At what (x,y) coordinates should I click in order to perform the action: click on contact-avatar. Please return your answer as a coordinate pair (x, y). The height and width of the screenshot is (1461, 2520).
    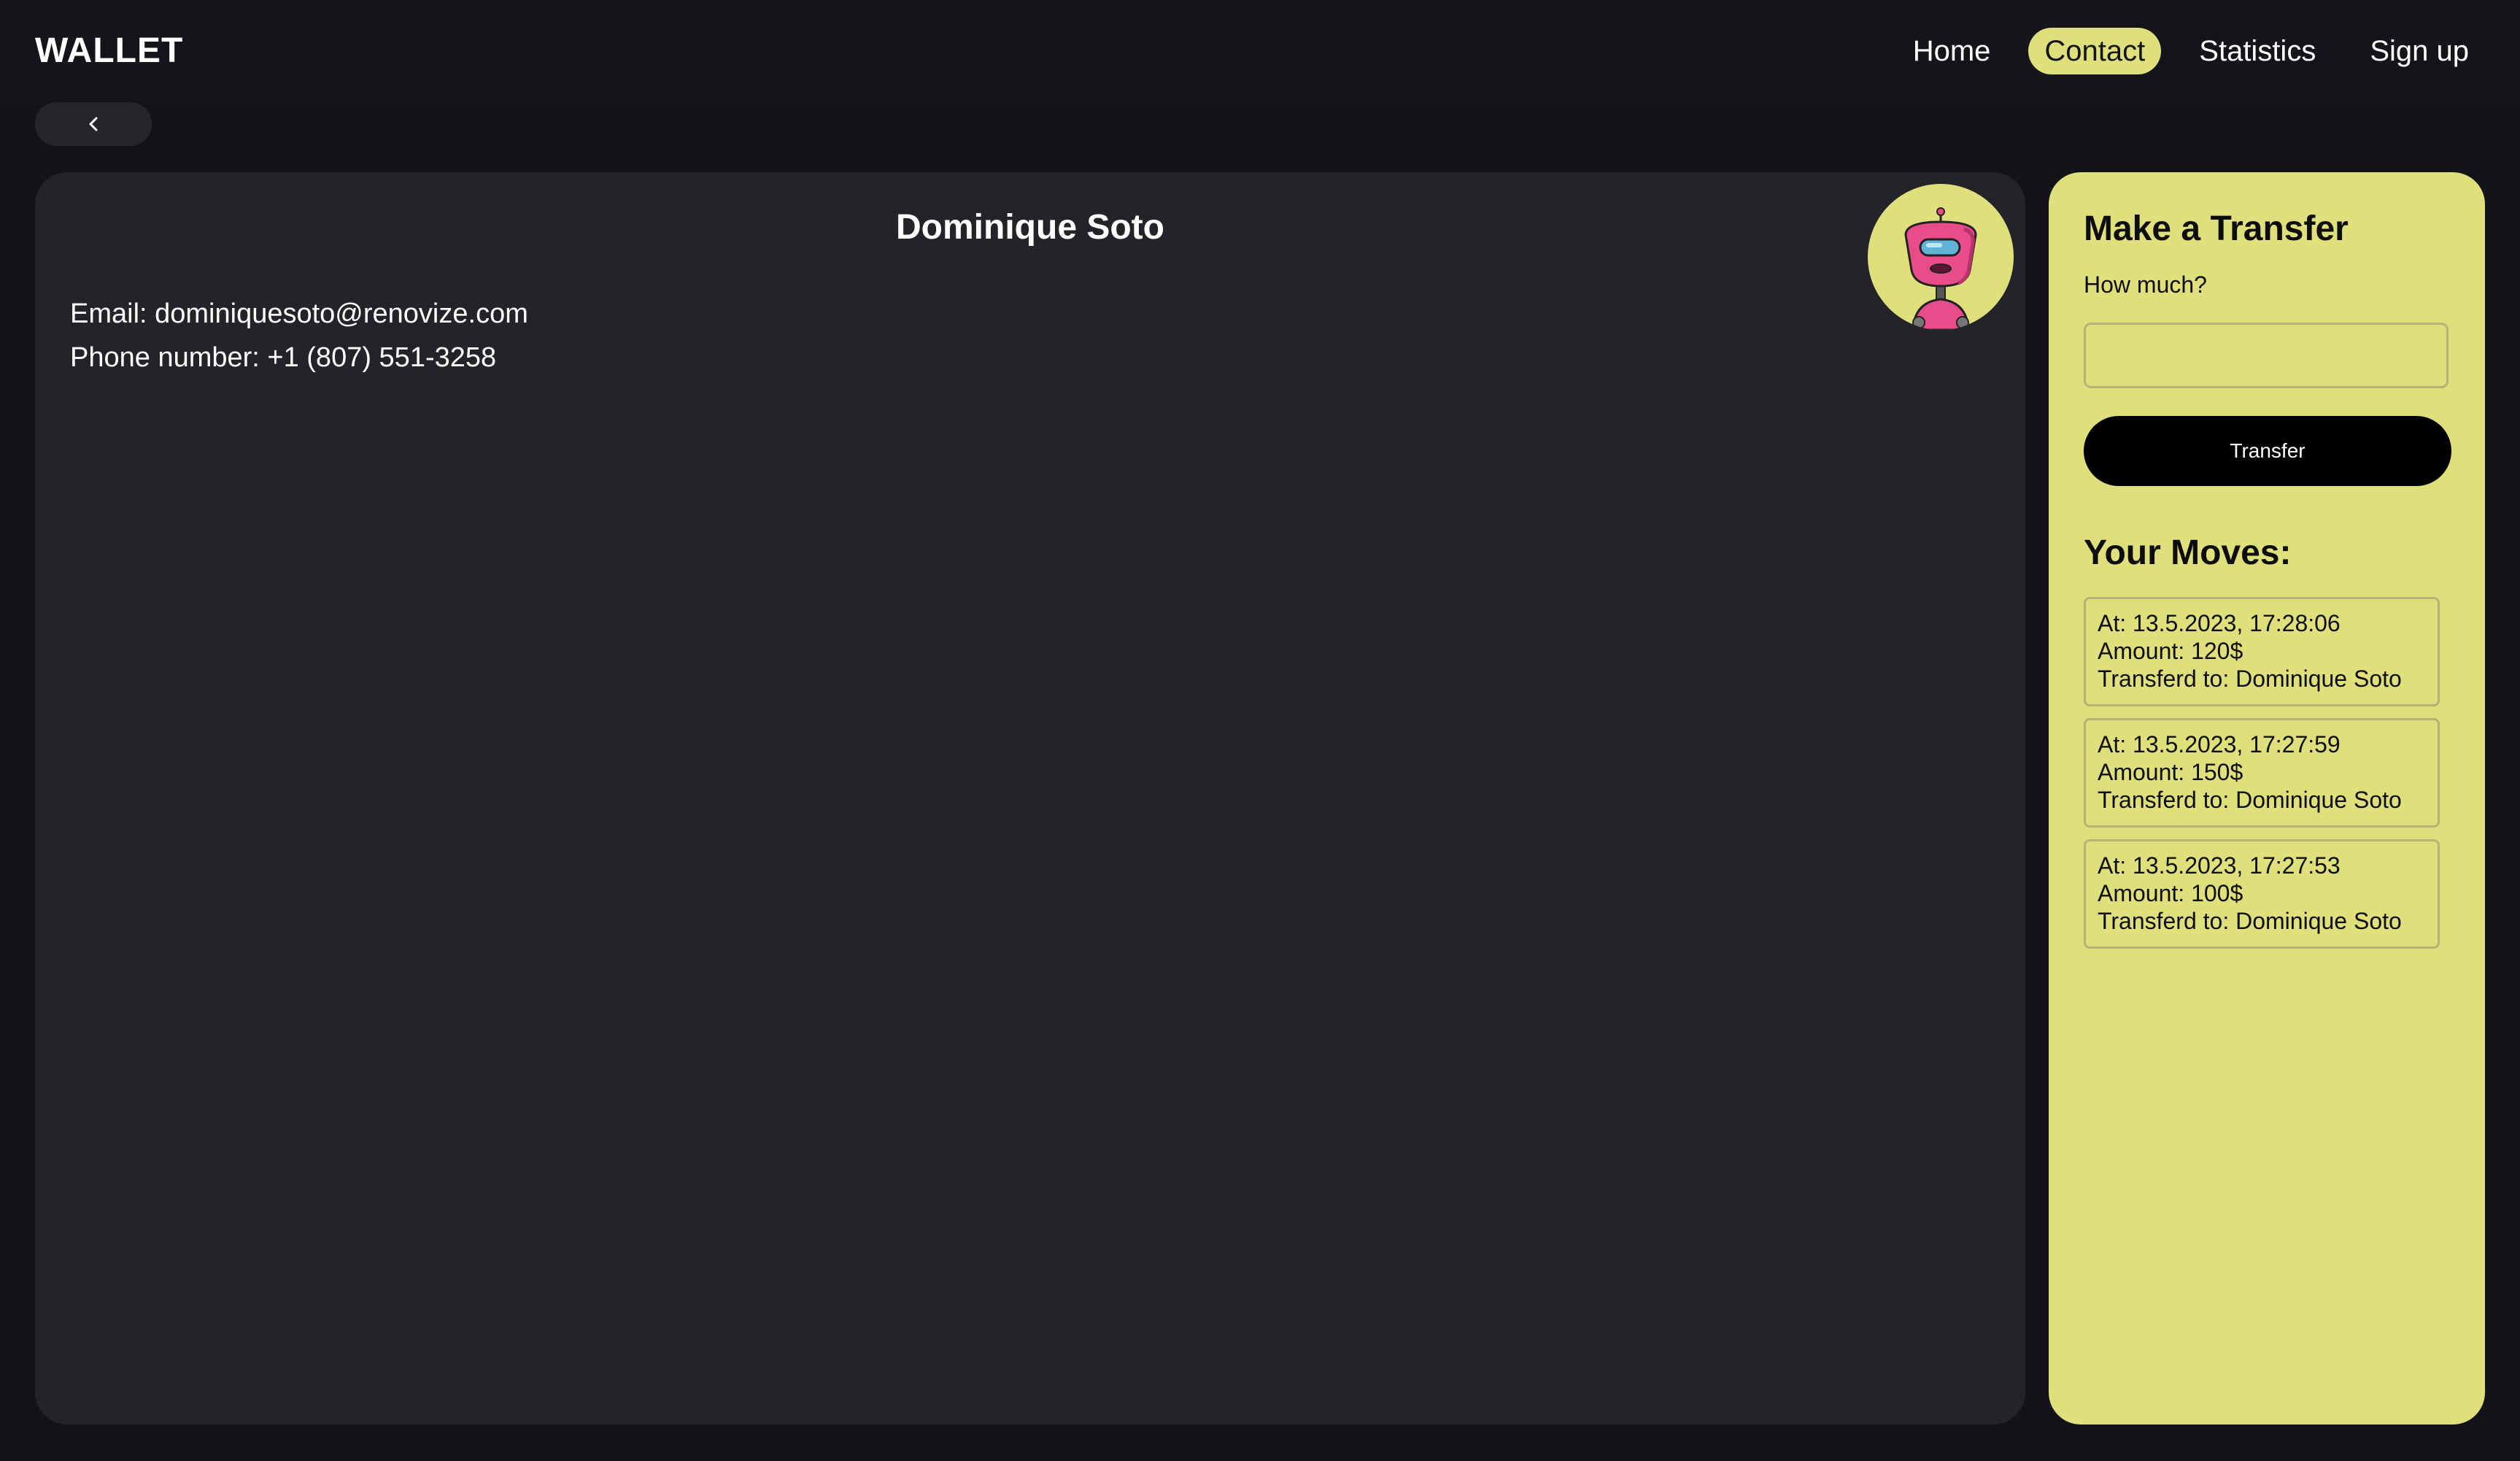
    Looking at the image, I should click on (1941, 257).